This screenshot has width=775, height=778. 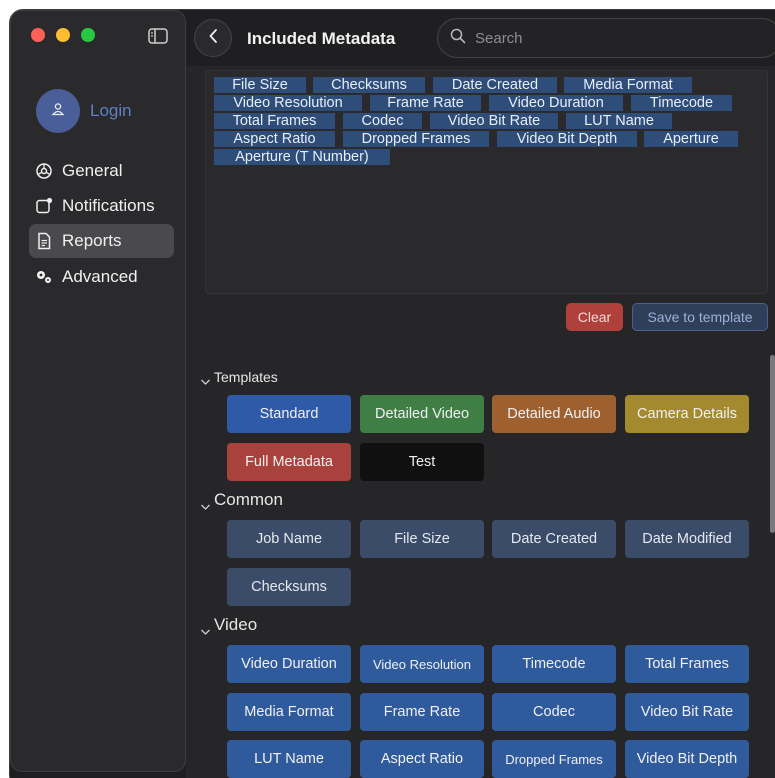 What do you see at coordinates (44, 277) in the screenshot?
I see `gears-icon` at bounding box center [44, 277].